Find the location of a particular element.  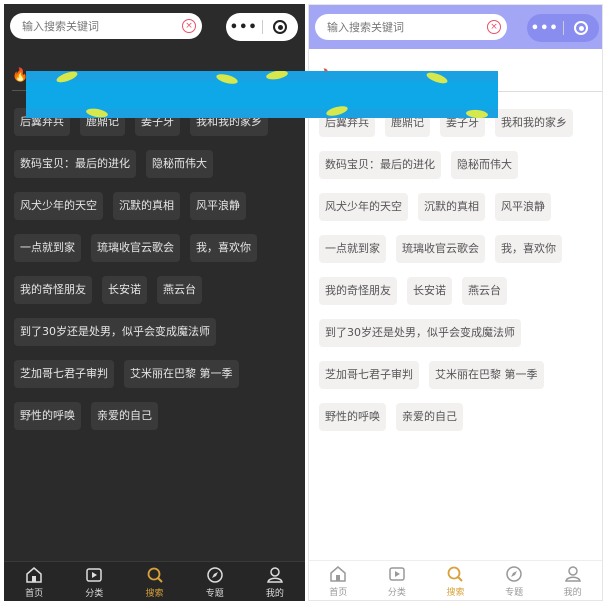

redaction-overlay is located at coordinates (262, 94).